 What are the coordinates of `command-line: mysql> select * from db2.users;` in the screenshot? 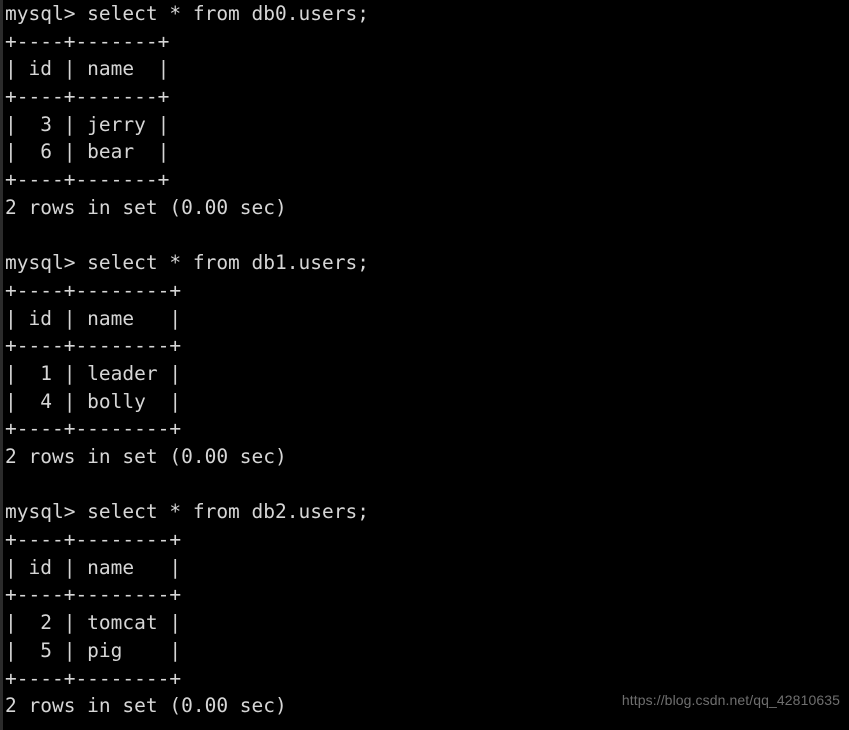 It's located at (187, 512).